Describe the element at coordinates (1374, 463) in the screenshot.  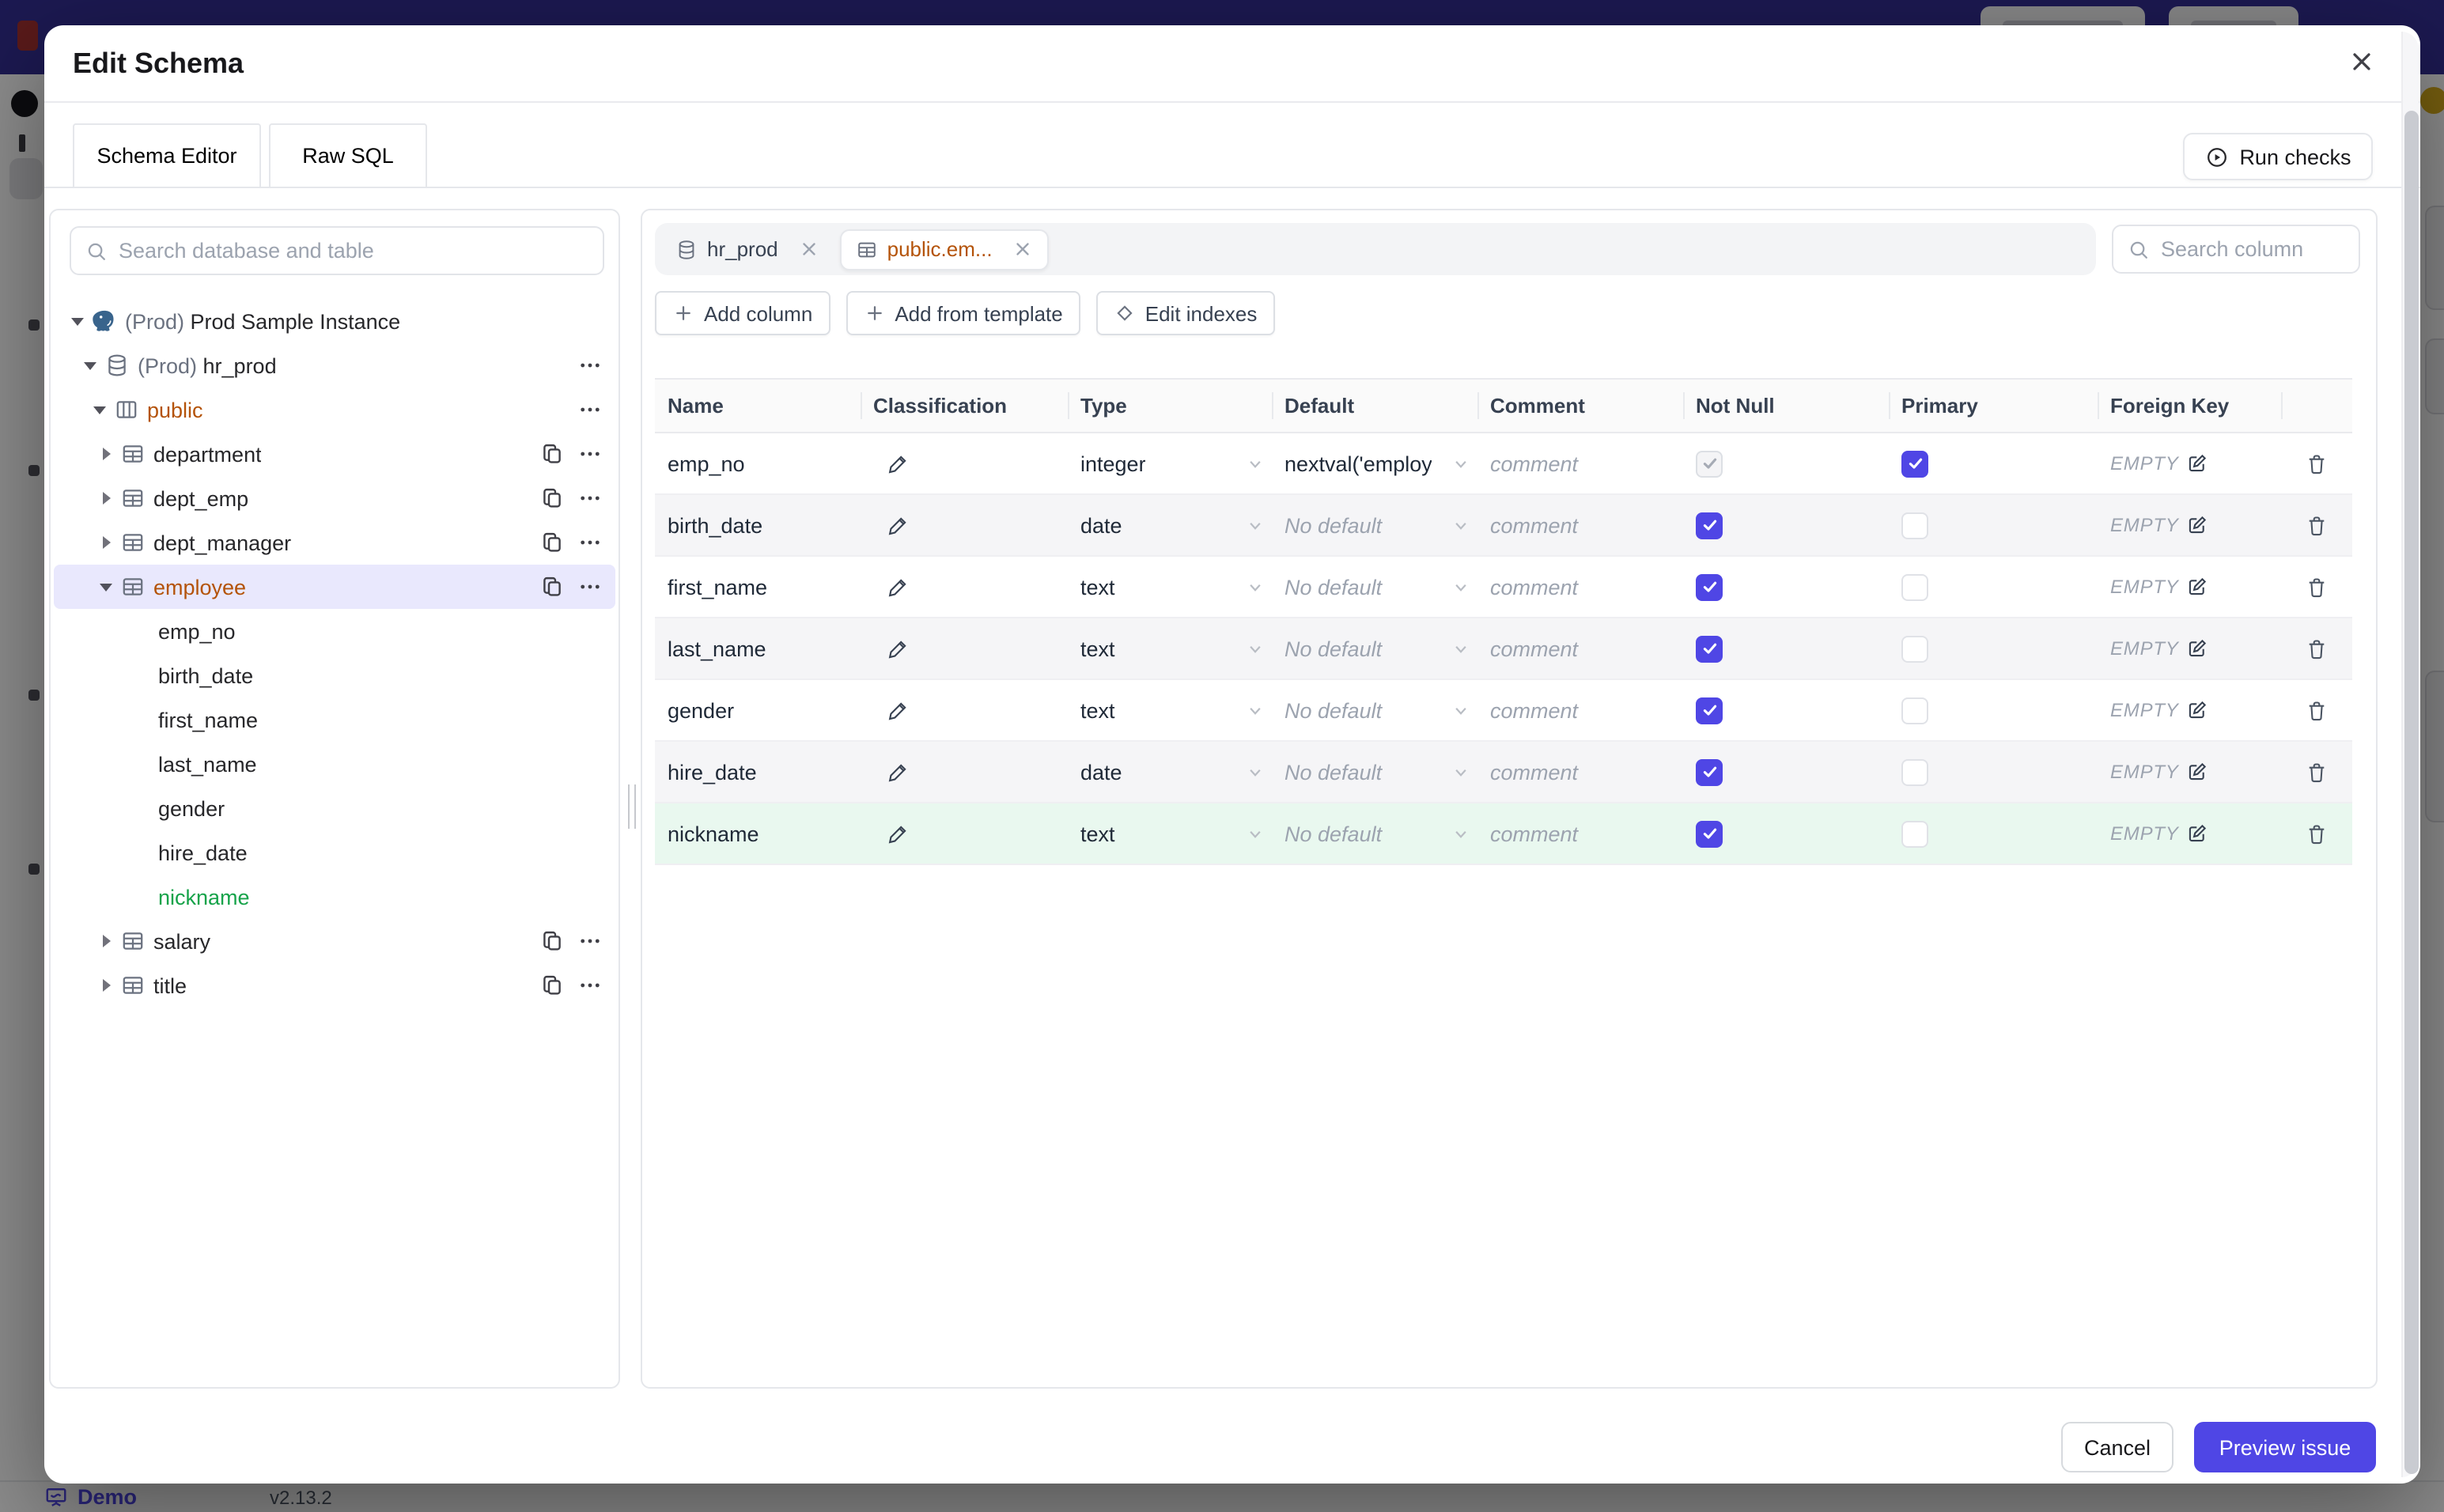
I see `cell-default-select: nextval('employ` at that location.